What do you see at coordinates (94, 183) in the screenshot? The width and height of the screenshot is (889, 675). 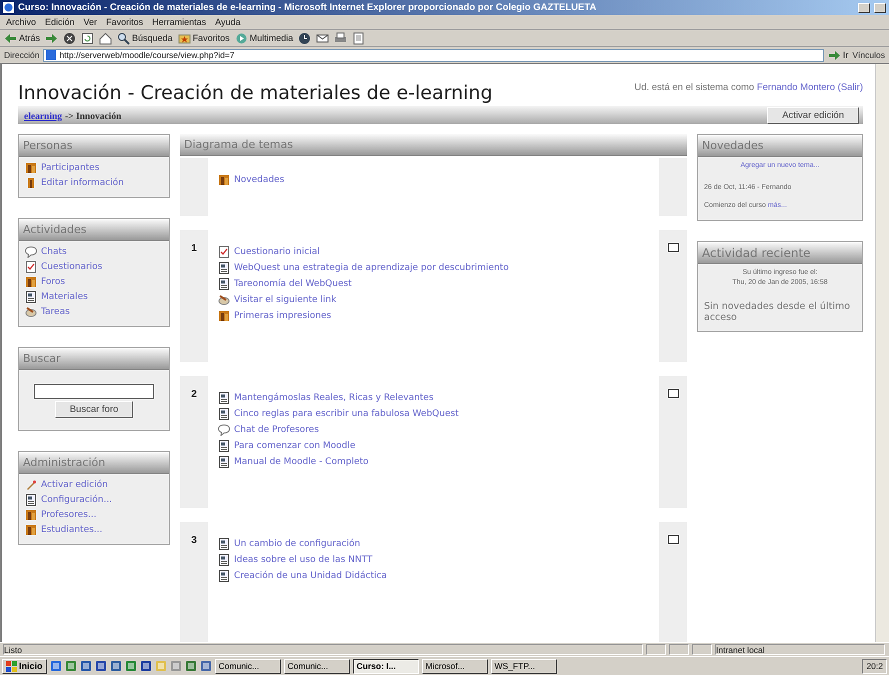 I see `block-link: Editar información` at bounding box center [94, 183].